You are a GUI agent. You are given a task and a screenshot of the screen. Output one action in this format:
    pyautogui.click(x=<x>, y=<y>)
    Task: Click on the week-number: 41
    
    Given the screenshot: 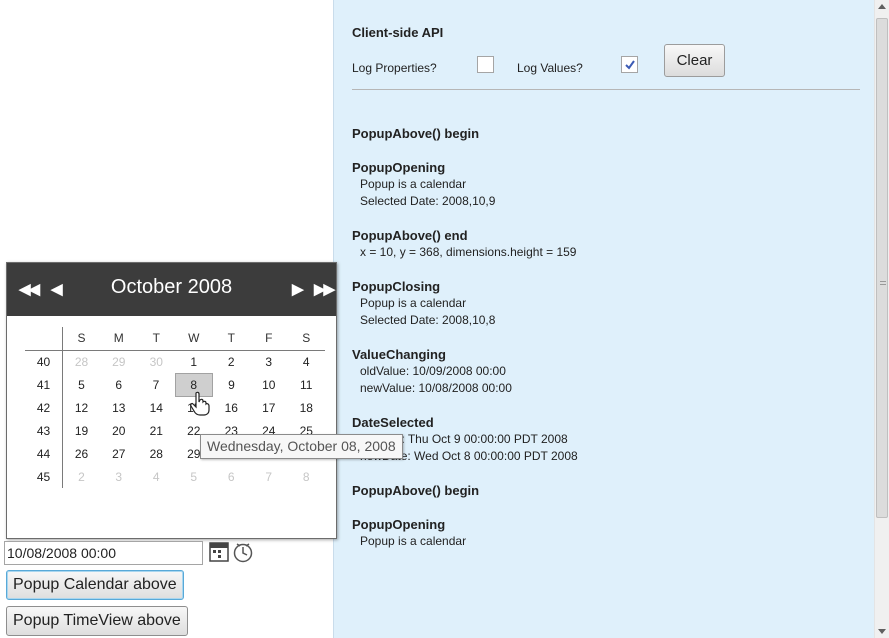 What is the action you would take?
    pyautogui.click(x=44, y=384)
    